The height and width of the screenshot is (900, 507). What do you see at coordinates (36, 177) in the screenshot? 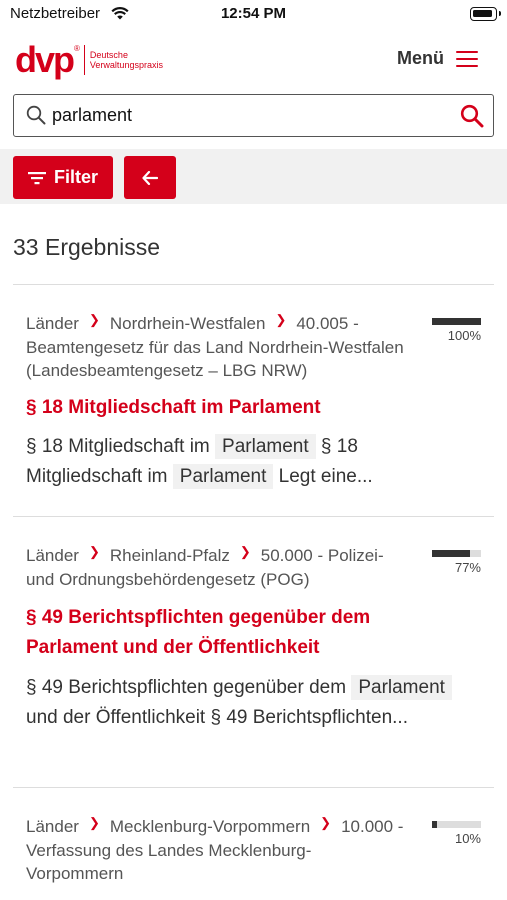
I see `filter-icon` at bounding box center [36, 177].